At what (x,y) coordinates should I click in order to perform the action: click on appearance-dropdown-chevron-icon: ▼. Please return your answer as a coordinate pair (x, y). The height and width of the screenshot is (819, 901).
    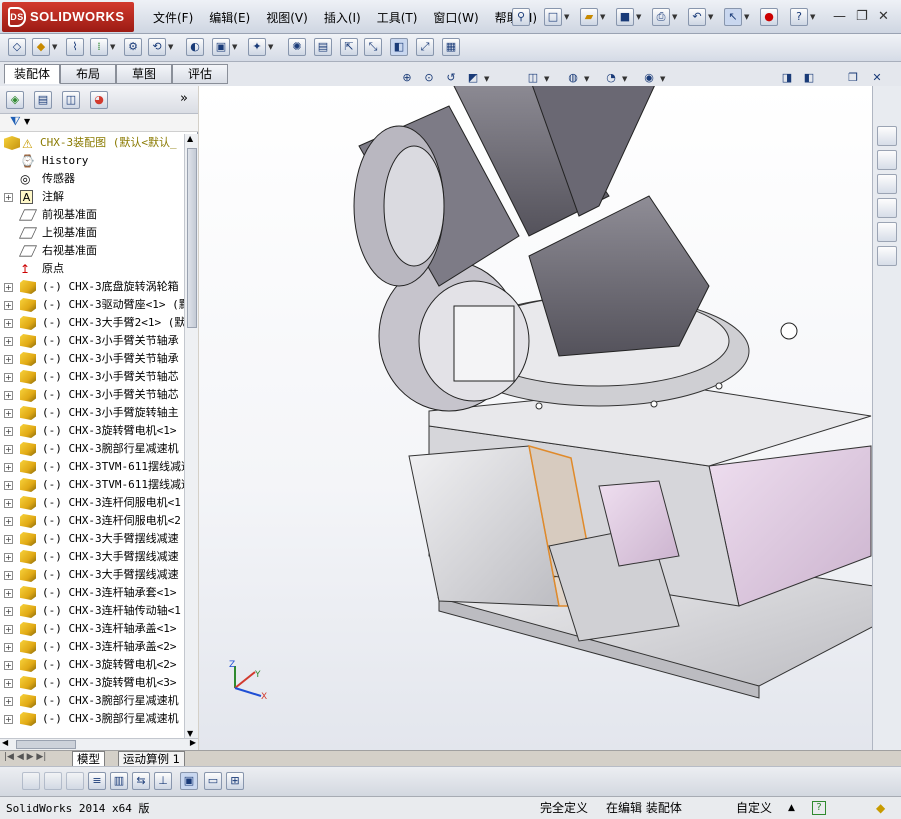
    Looking at the image, I should click on (663, 79).